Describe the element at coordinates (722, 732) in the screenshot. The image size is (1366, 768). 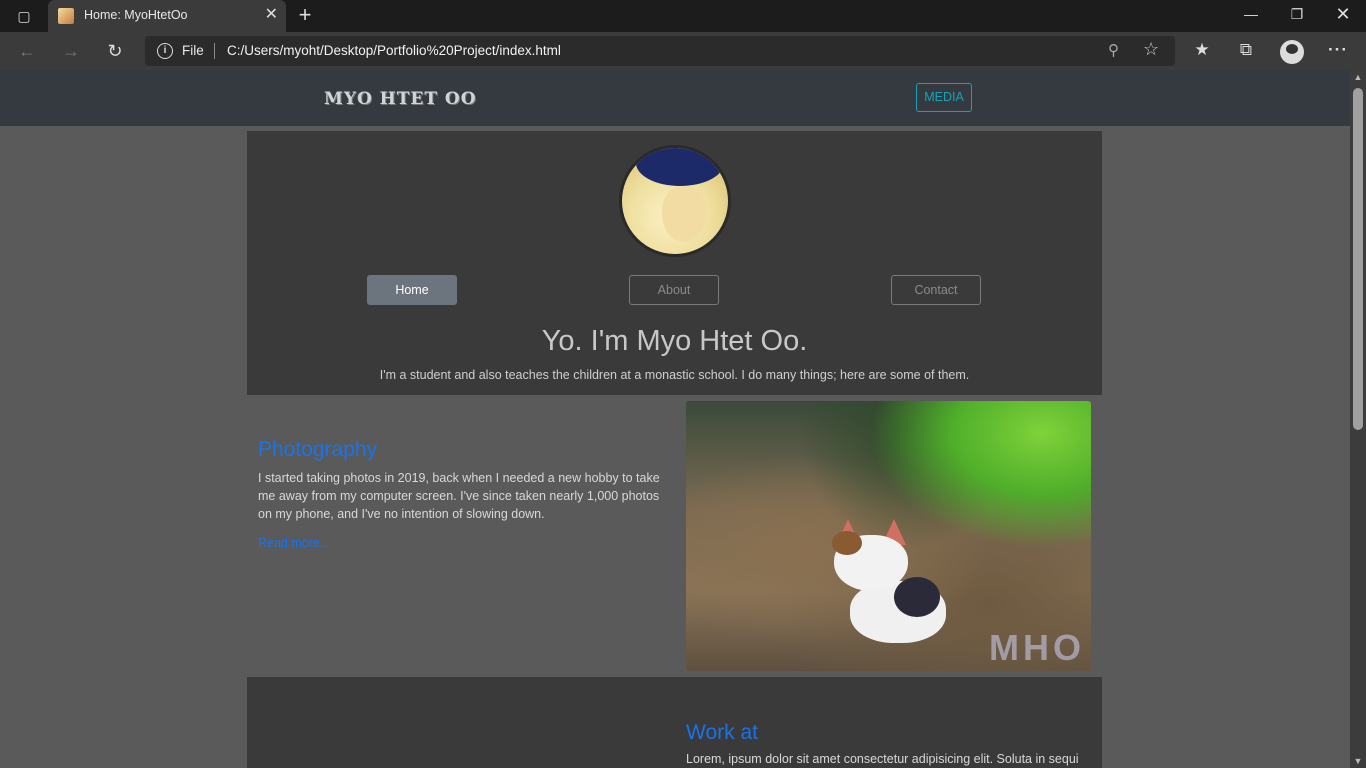
I see `work-title: Work at` at that location.